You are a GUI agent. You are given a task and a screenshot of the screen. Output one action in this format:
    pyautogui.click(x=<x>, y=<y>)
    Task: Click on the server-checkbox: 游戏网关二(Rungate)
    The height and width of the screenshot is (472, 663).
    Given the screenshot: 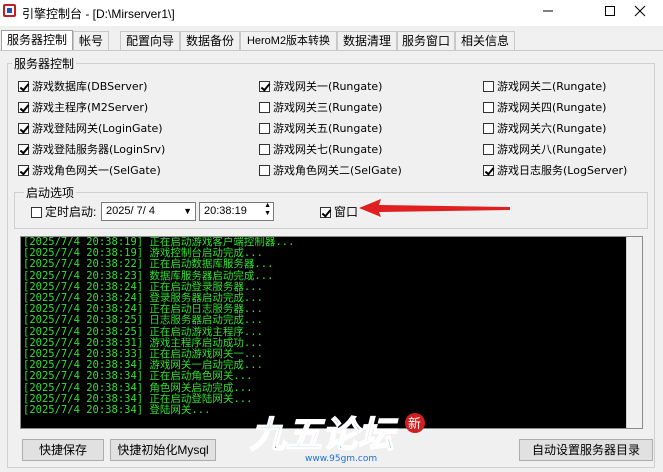 What is the action you would take?
    pyautogui.click(x=544, y=87)
    